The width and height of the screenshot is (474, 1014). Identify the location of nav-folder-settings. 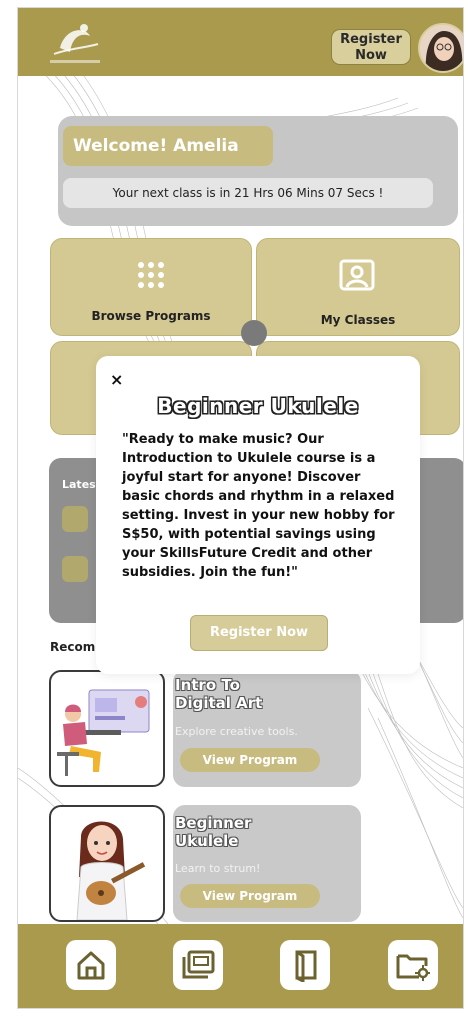
(413, 965).